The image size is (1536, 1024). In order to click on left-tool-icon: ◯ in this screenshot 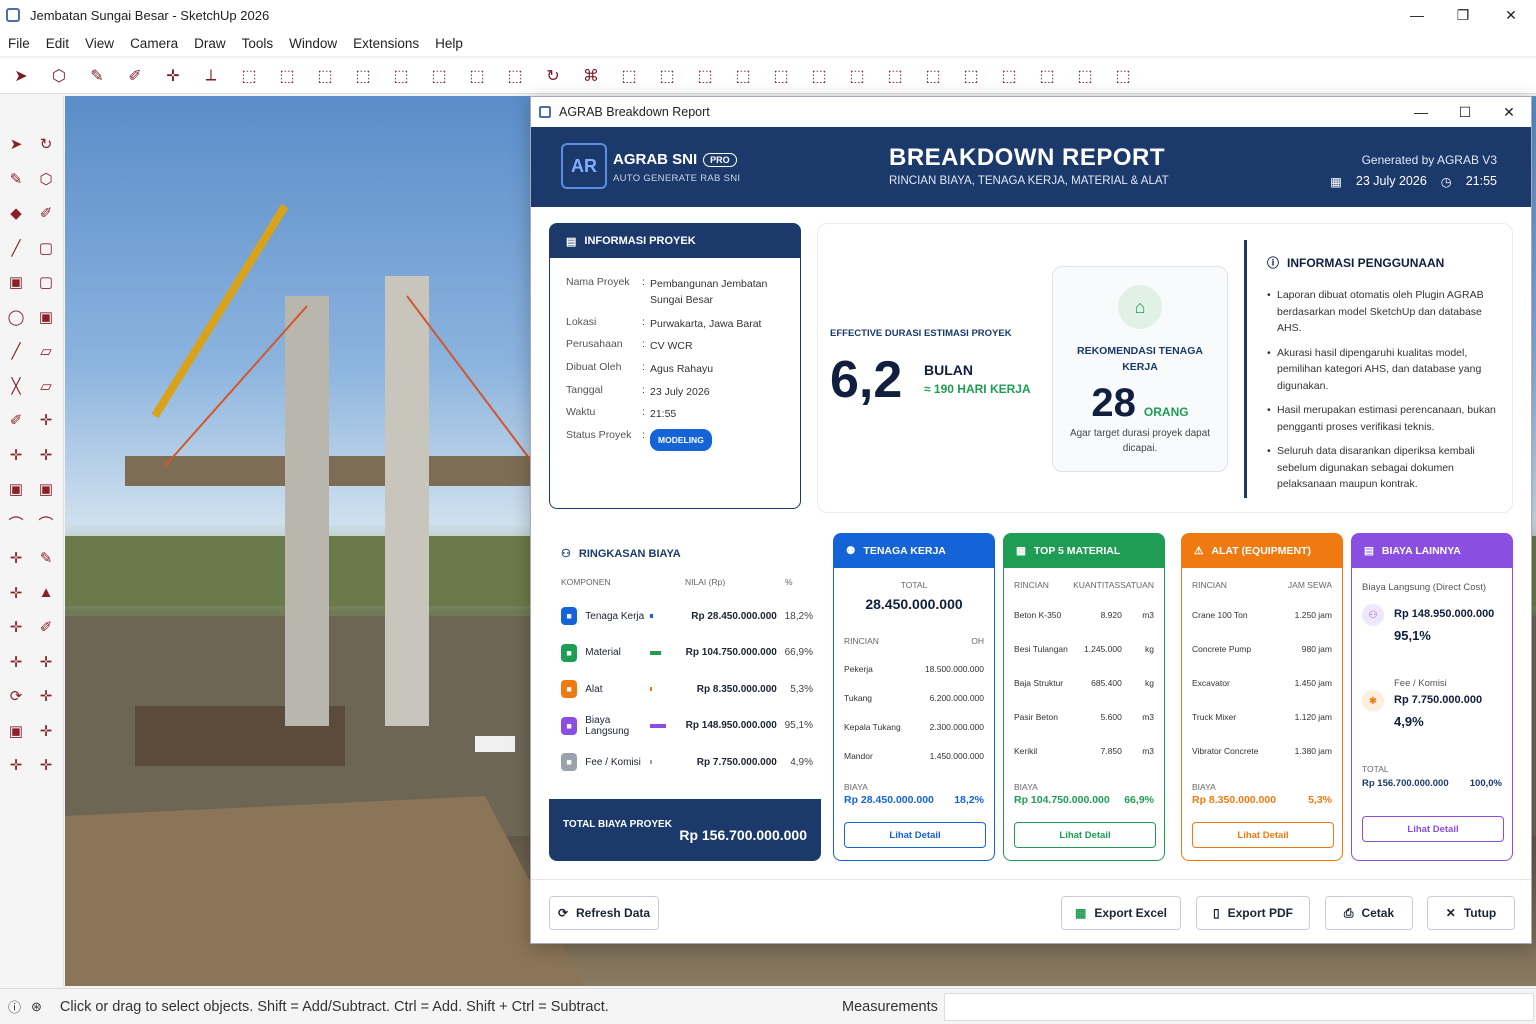, I will do `click(16, 317)`.